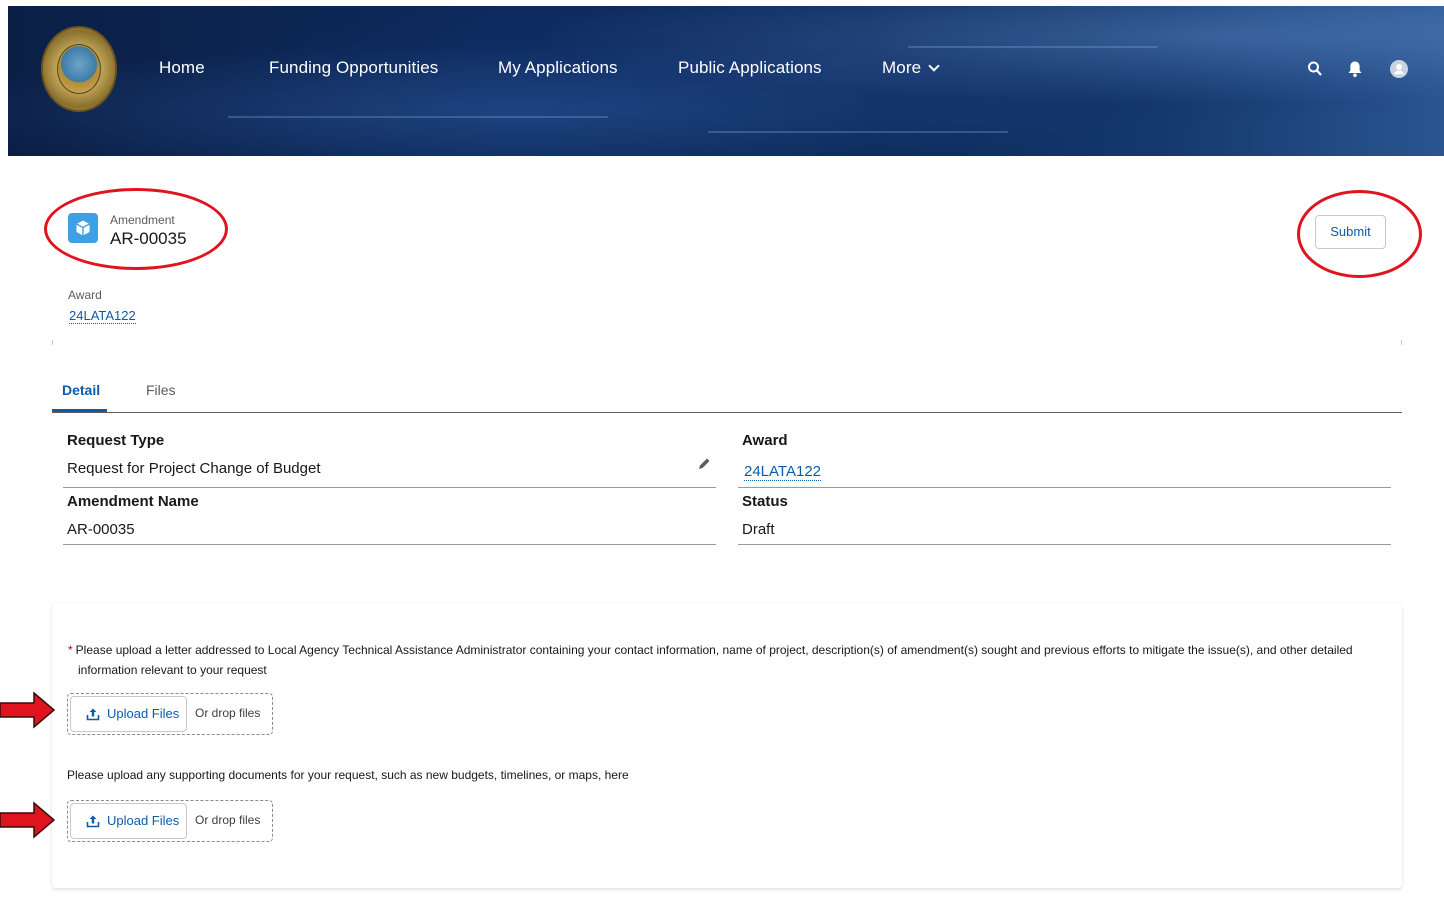 This screenshot has height=901, width=1444. What do you see at coordinates (704, 466) in the screenshot?
I see `pencil-icon` at bounding box center [704, 466].